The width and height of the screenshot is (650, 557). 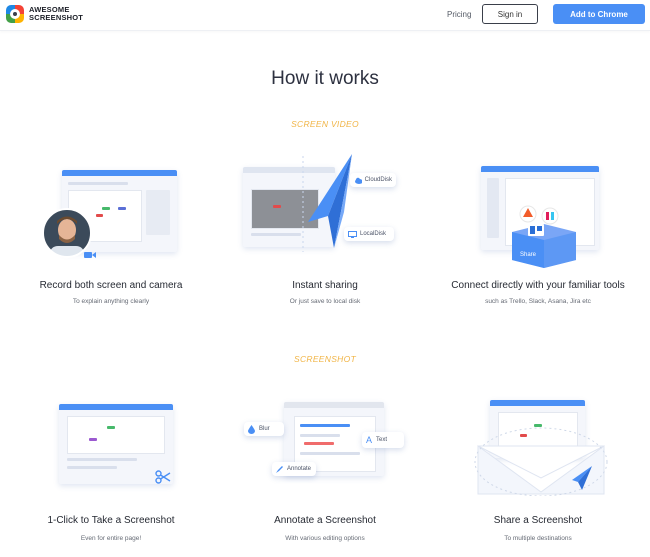 I want to click on feature-subtitle-one-click: Even for entire page!, so click(x=111, y=538).